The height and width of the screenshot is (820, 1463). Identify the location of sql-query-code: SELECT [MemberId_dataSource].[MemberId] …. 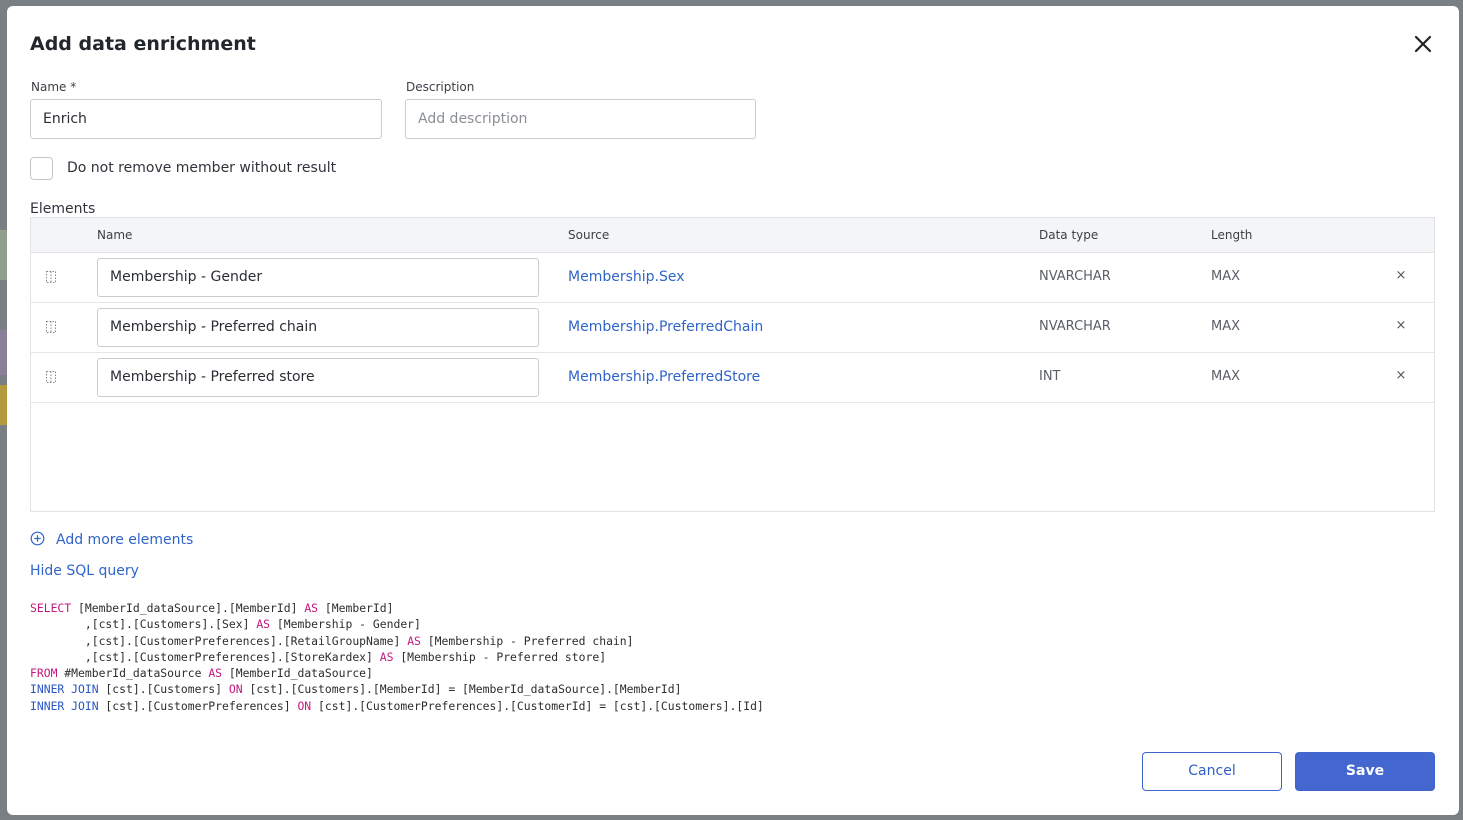
(397, 657).